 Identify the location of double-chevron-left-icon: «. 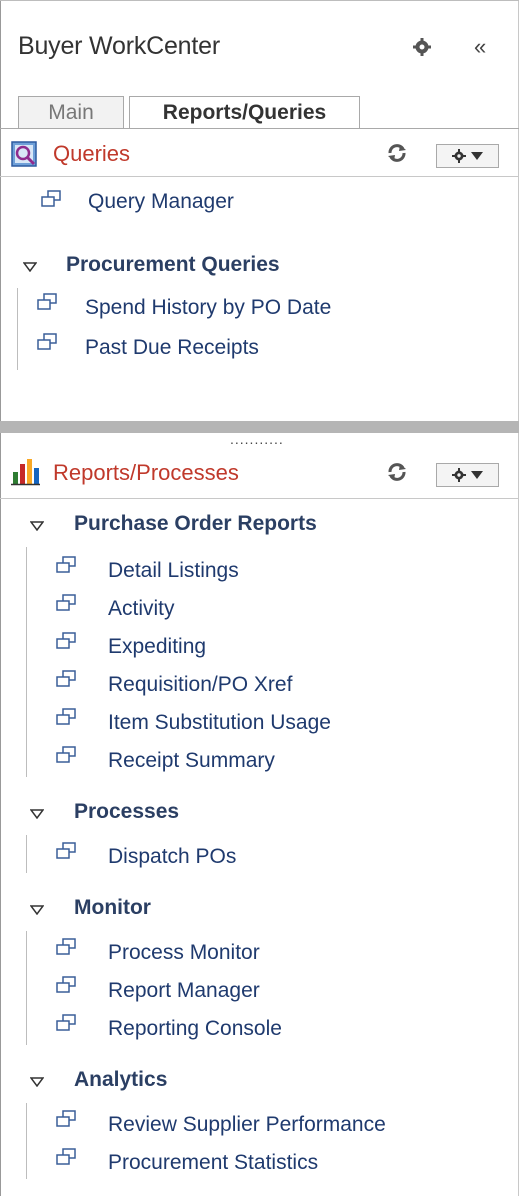
(480, 47).